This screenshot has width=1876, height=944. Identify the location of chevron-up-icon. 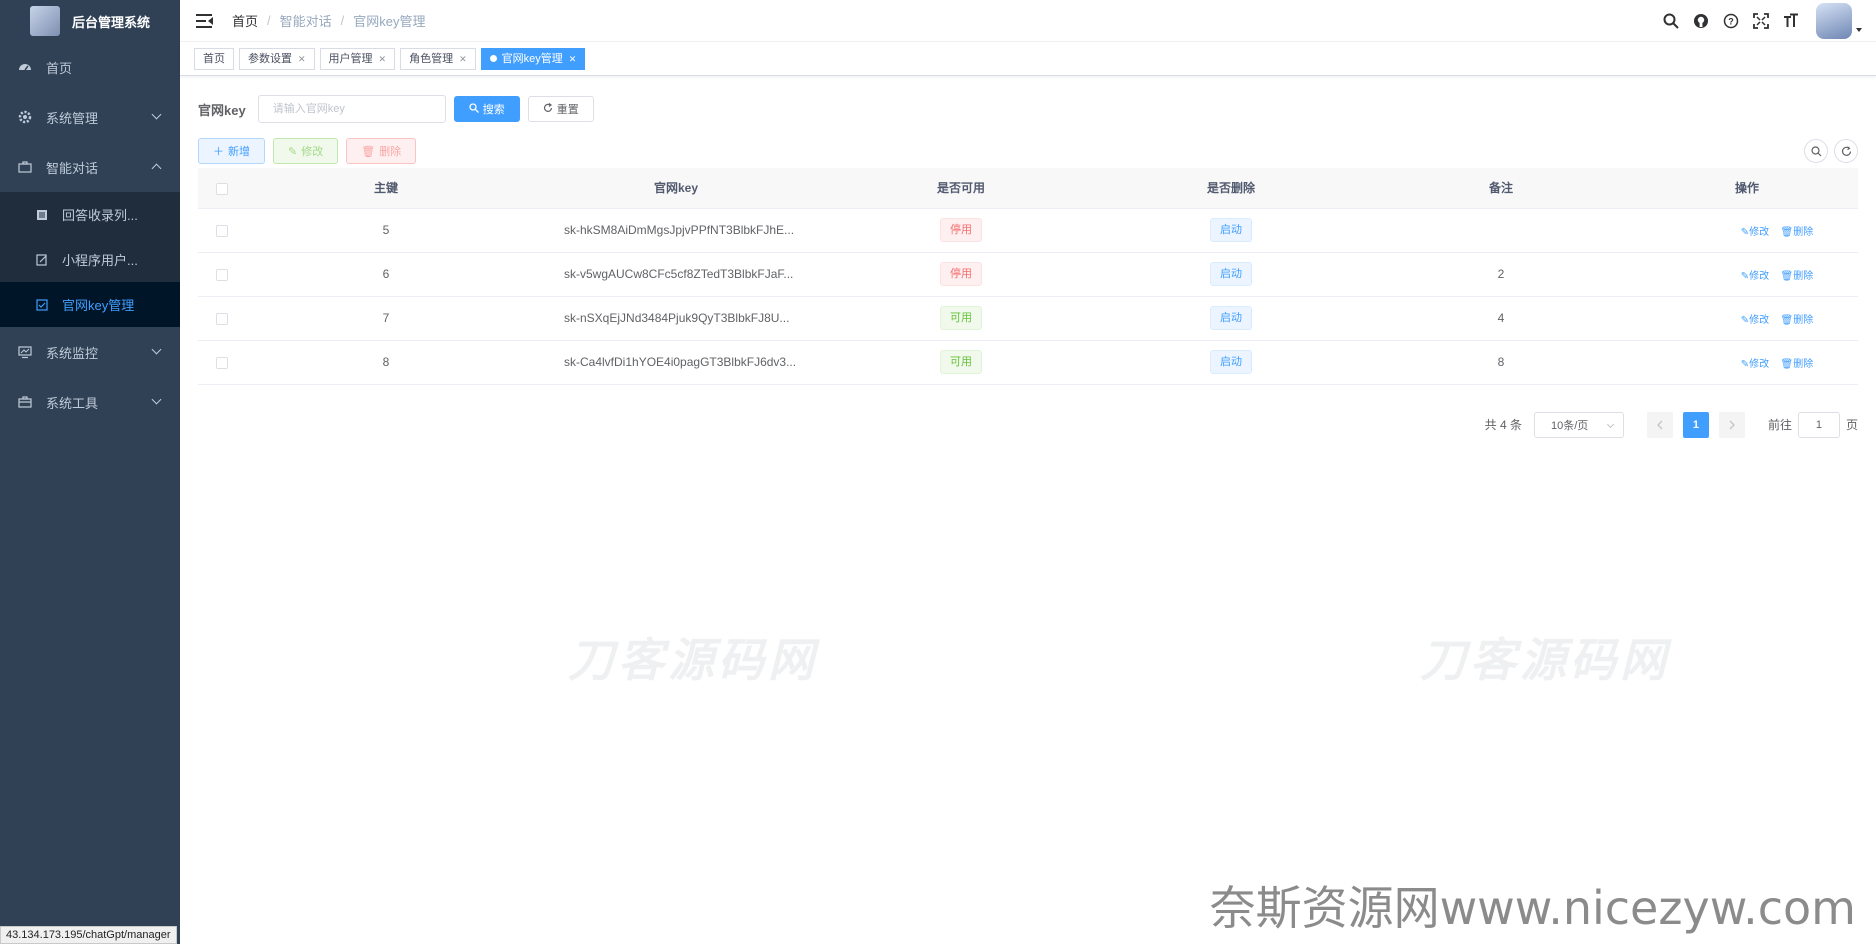
(156, 168).